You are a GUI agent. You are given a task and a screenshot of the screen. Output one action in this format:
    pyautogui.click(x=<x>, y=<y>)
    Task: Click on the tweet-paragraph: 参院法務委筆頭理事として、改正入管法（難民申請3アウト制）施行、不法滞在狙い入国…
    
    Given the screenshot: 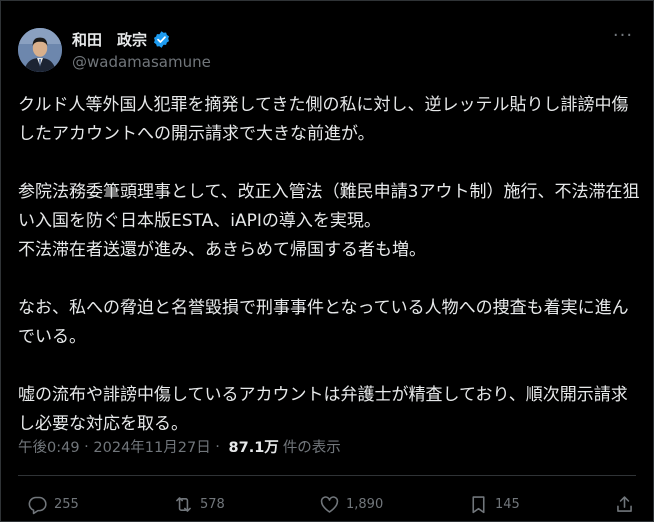 What is the action you would take?
    pyautogui.click(x=329, y=221)
    